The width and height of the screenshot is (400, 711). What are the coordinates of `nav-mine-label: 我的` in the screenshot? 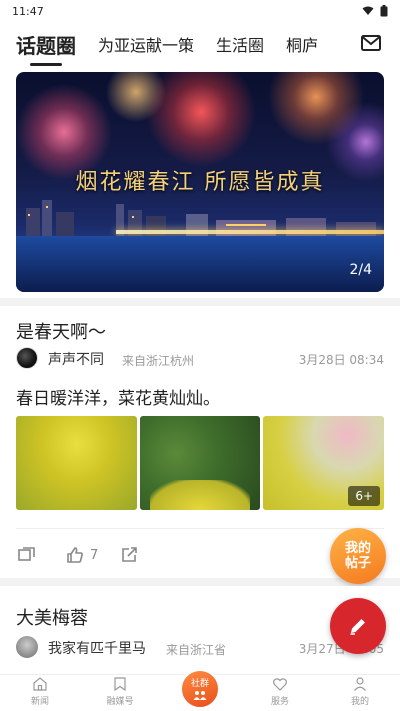 It's located at (359, 702).